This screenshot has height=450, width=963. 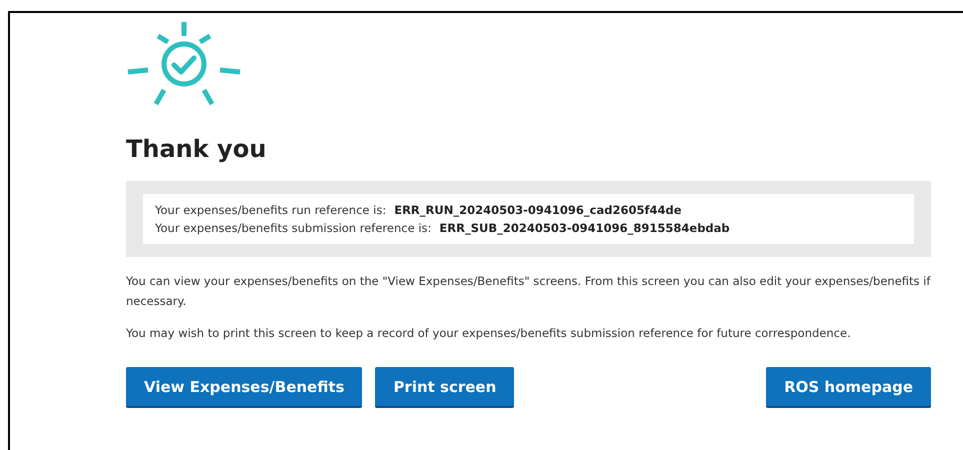 What do you see at coordinates (293, 228) in the screenshot?
I see `reference-label: Your expenses/benefits submission reference is:` at bounding box center [293, 228].